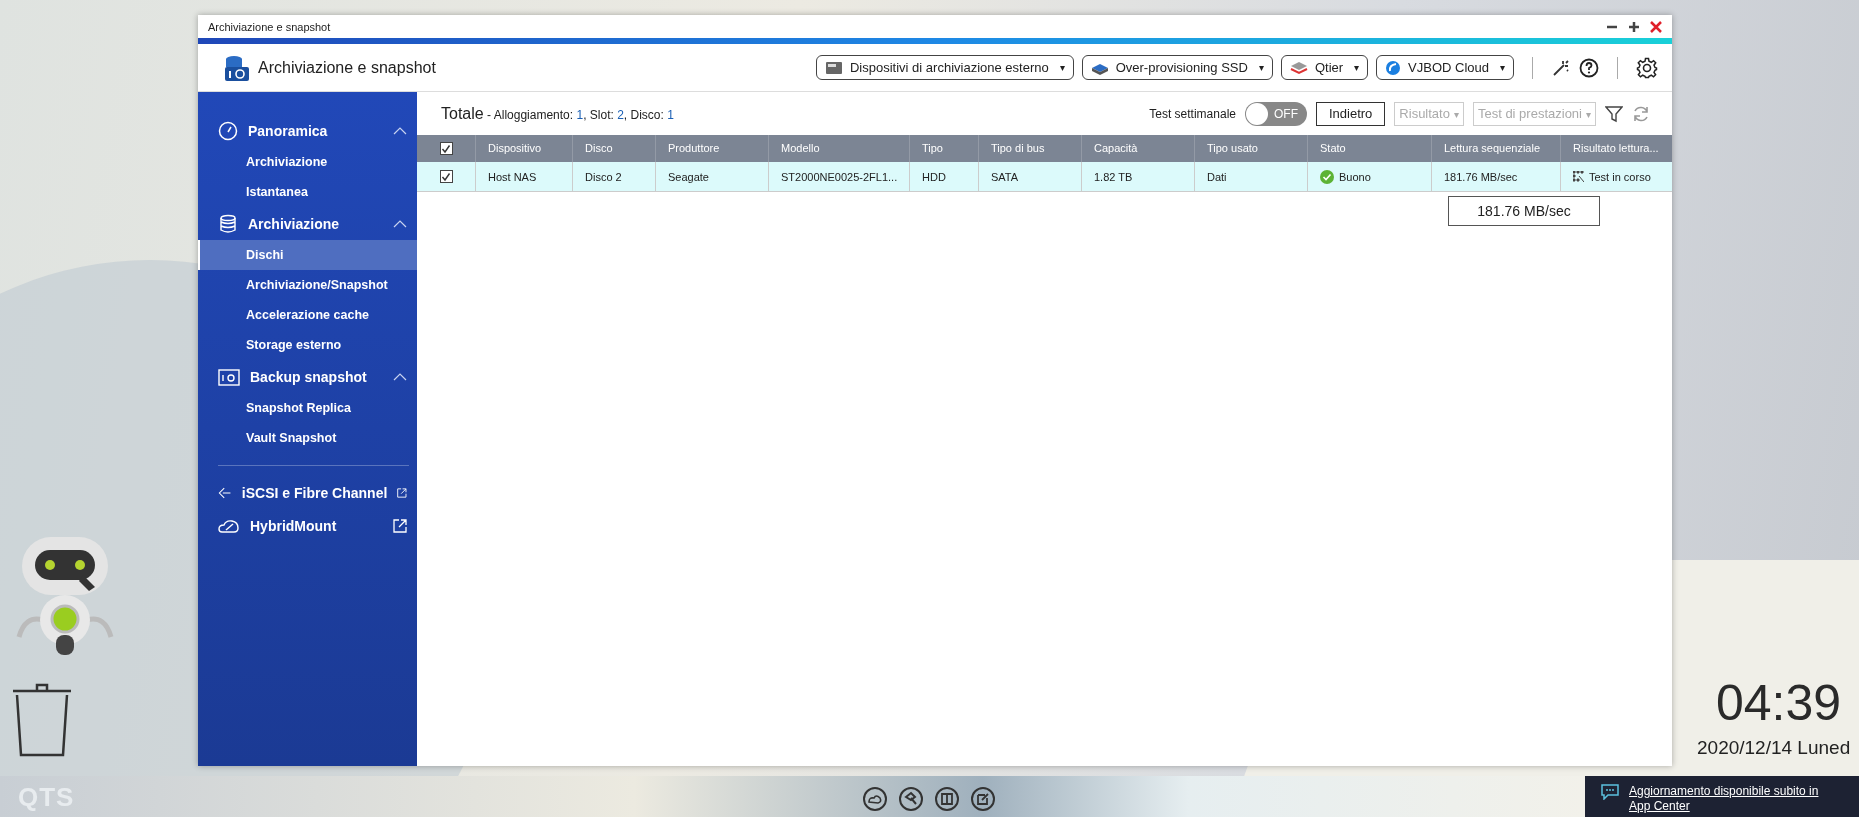  I want to click on gauge-icon, so click(228, 130).